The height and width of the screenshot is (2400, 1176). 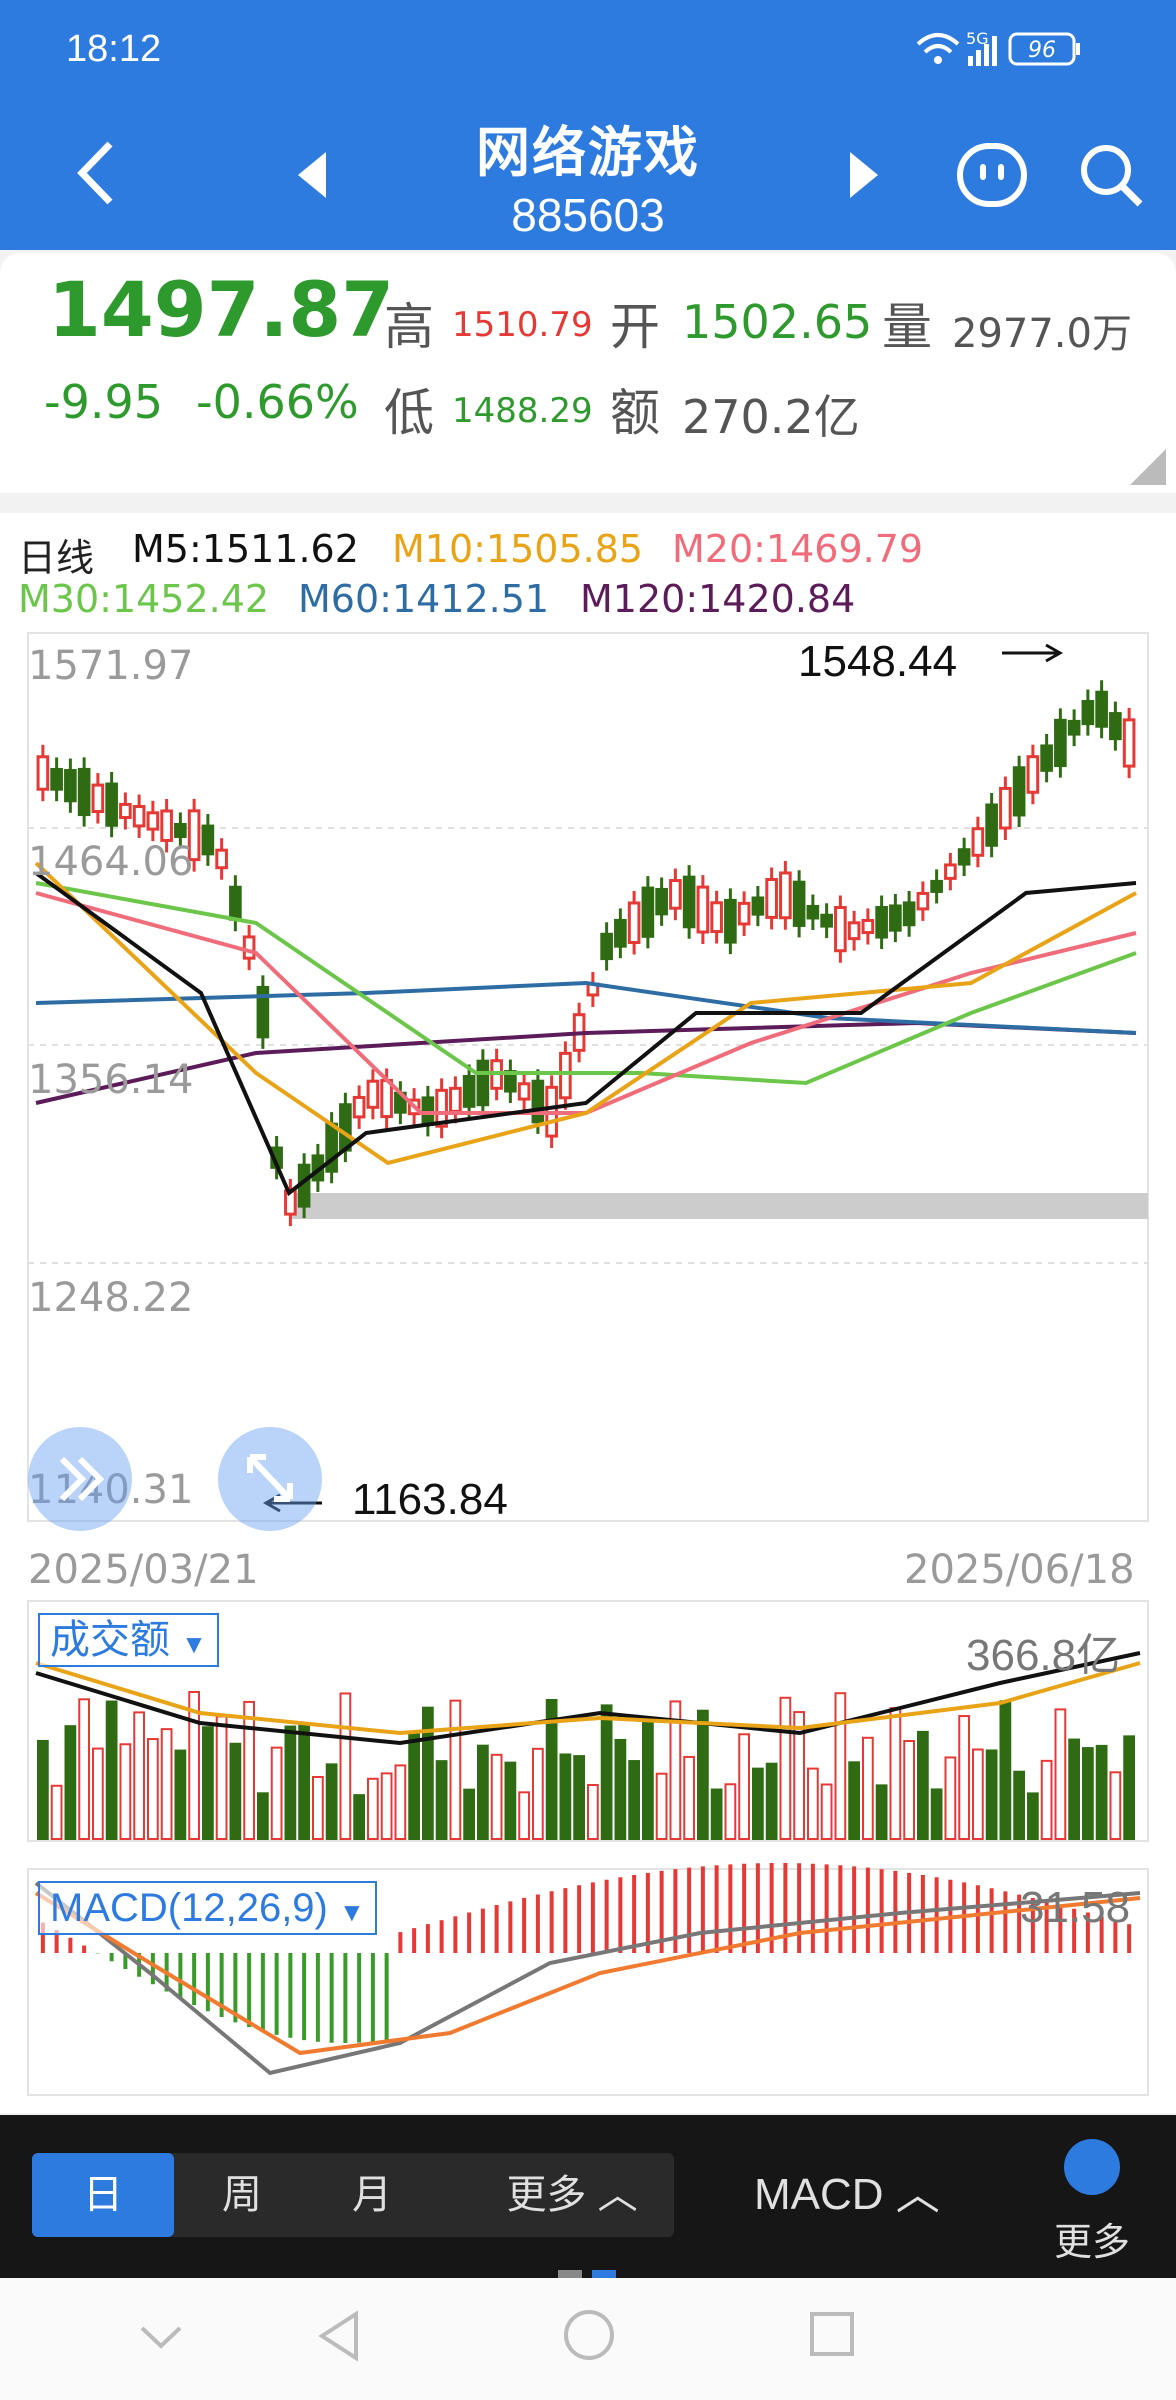 I want to click on low-label: 低, so click(x=409, y=413).